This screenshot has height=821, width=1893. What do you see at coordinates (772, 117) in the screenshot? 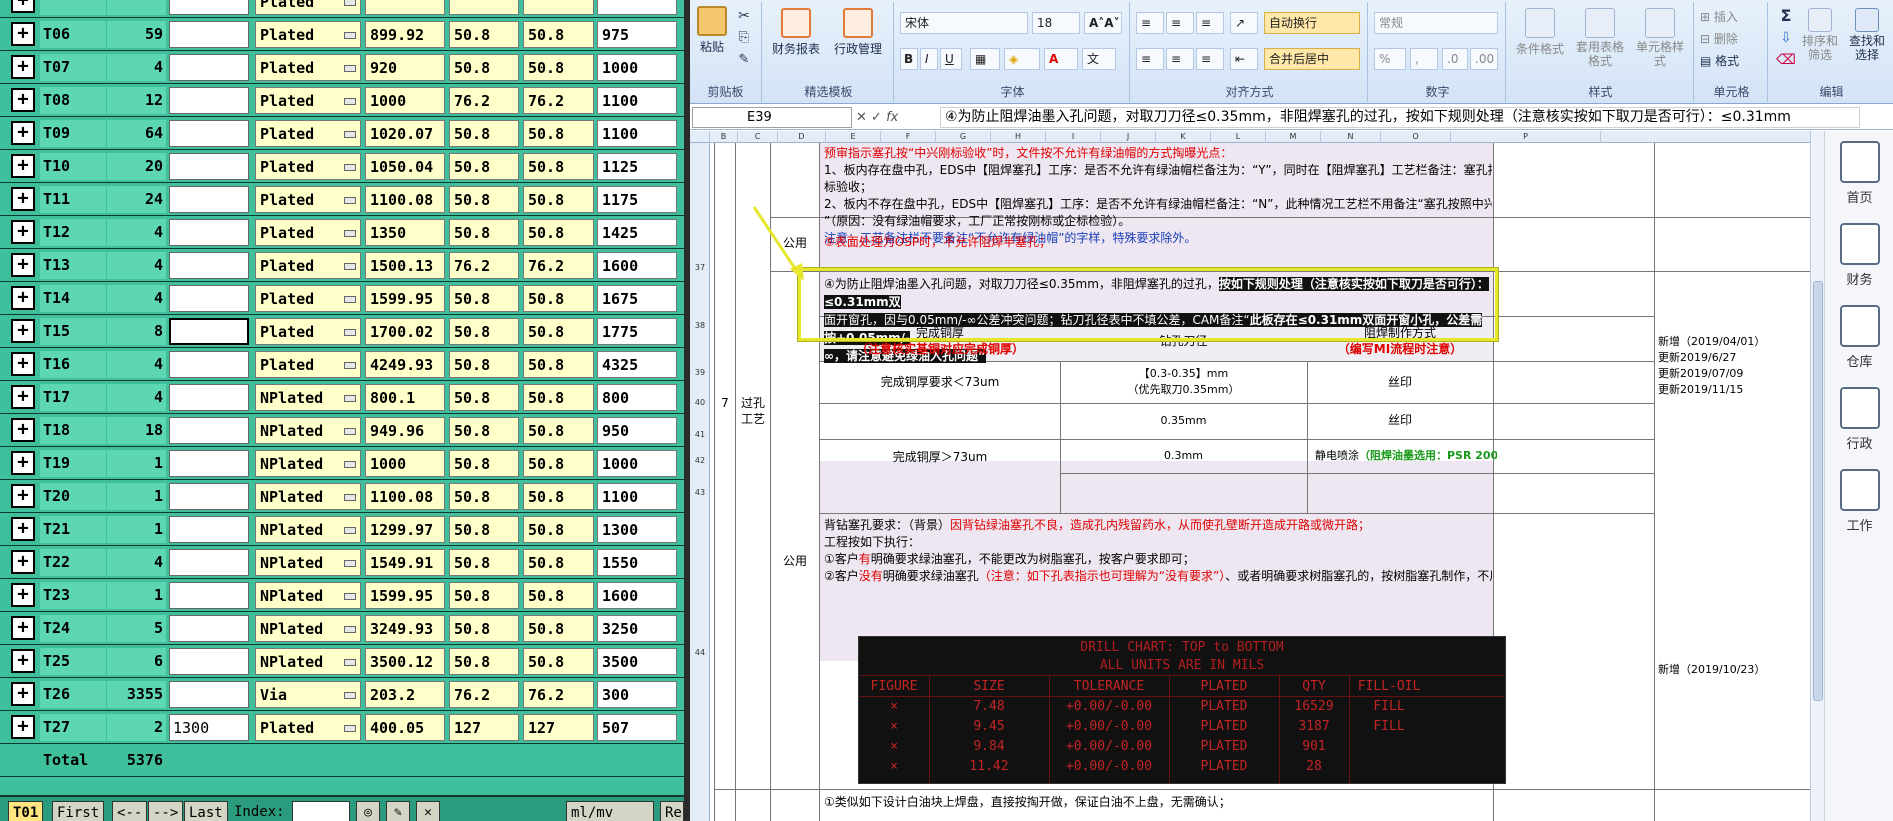
I see `name-box: E39` at bounding box center [772, 117].